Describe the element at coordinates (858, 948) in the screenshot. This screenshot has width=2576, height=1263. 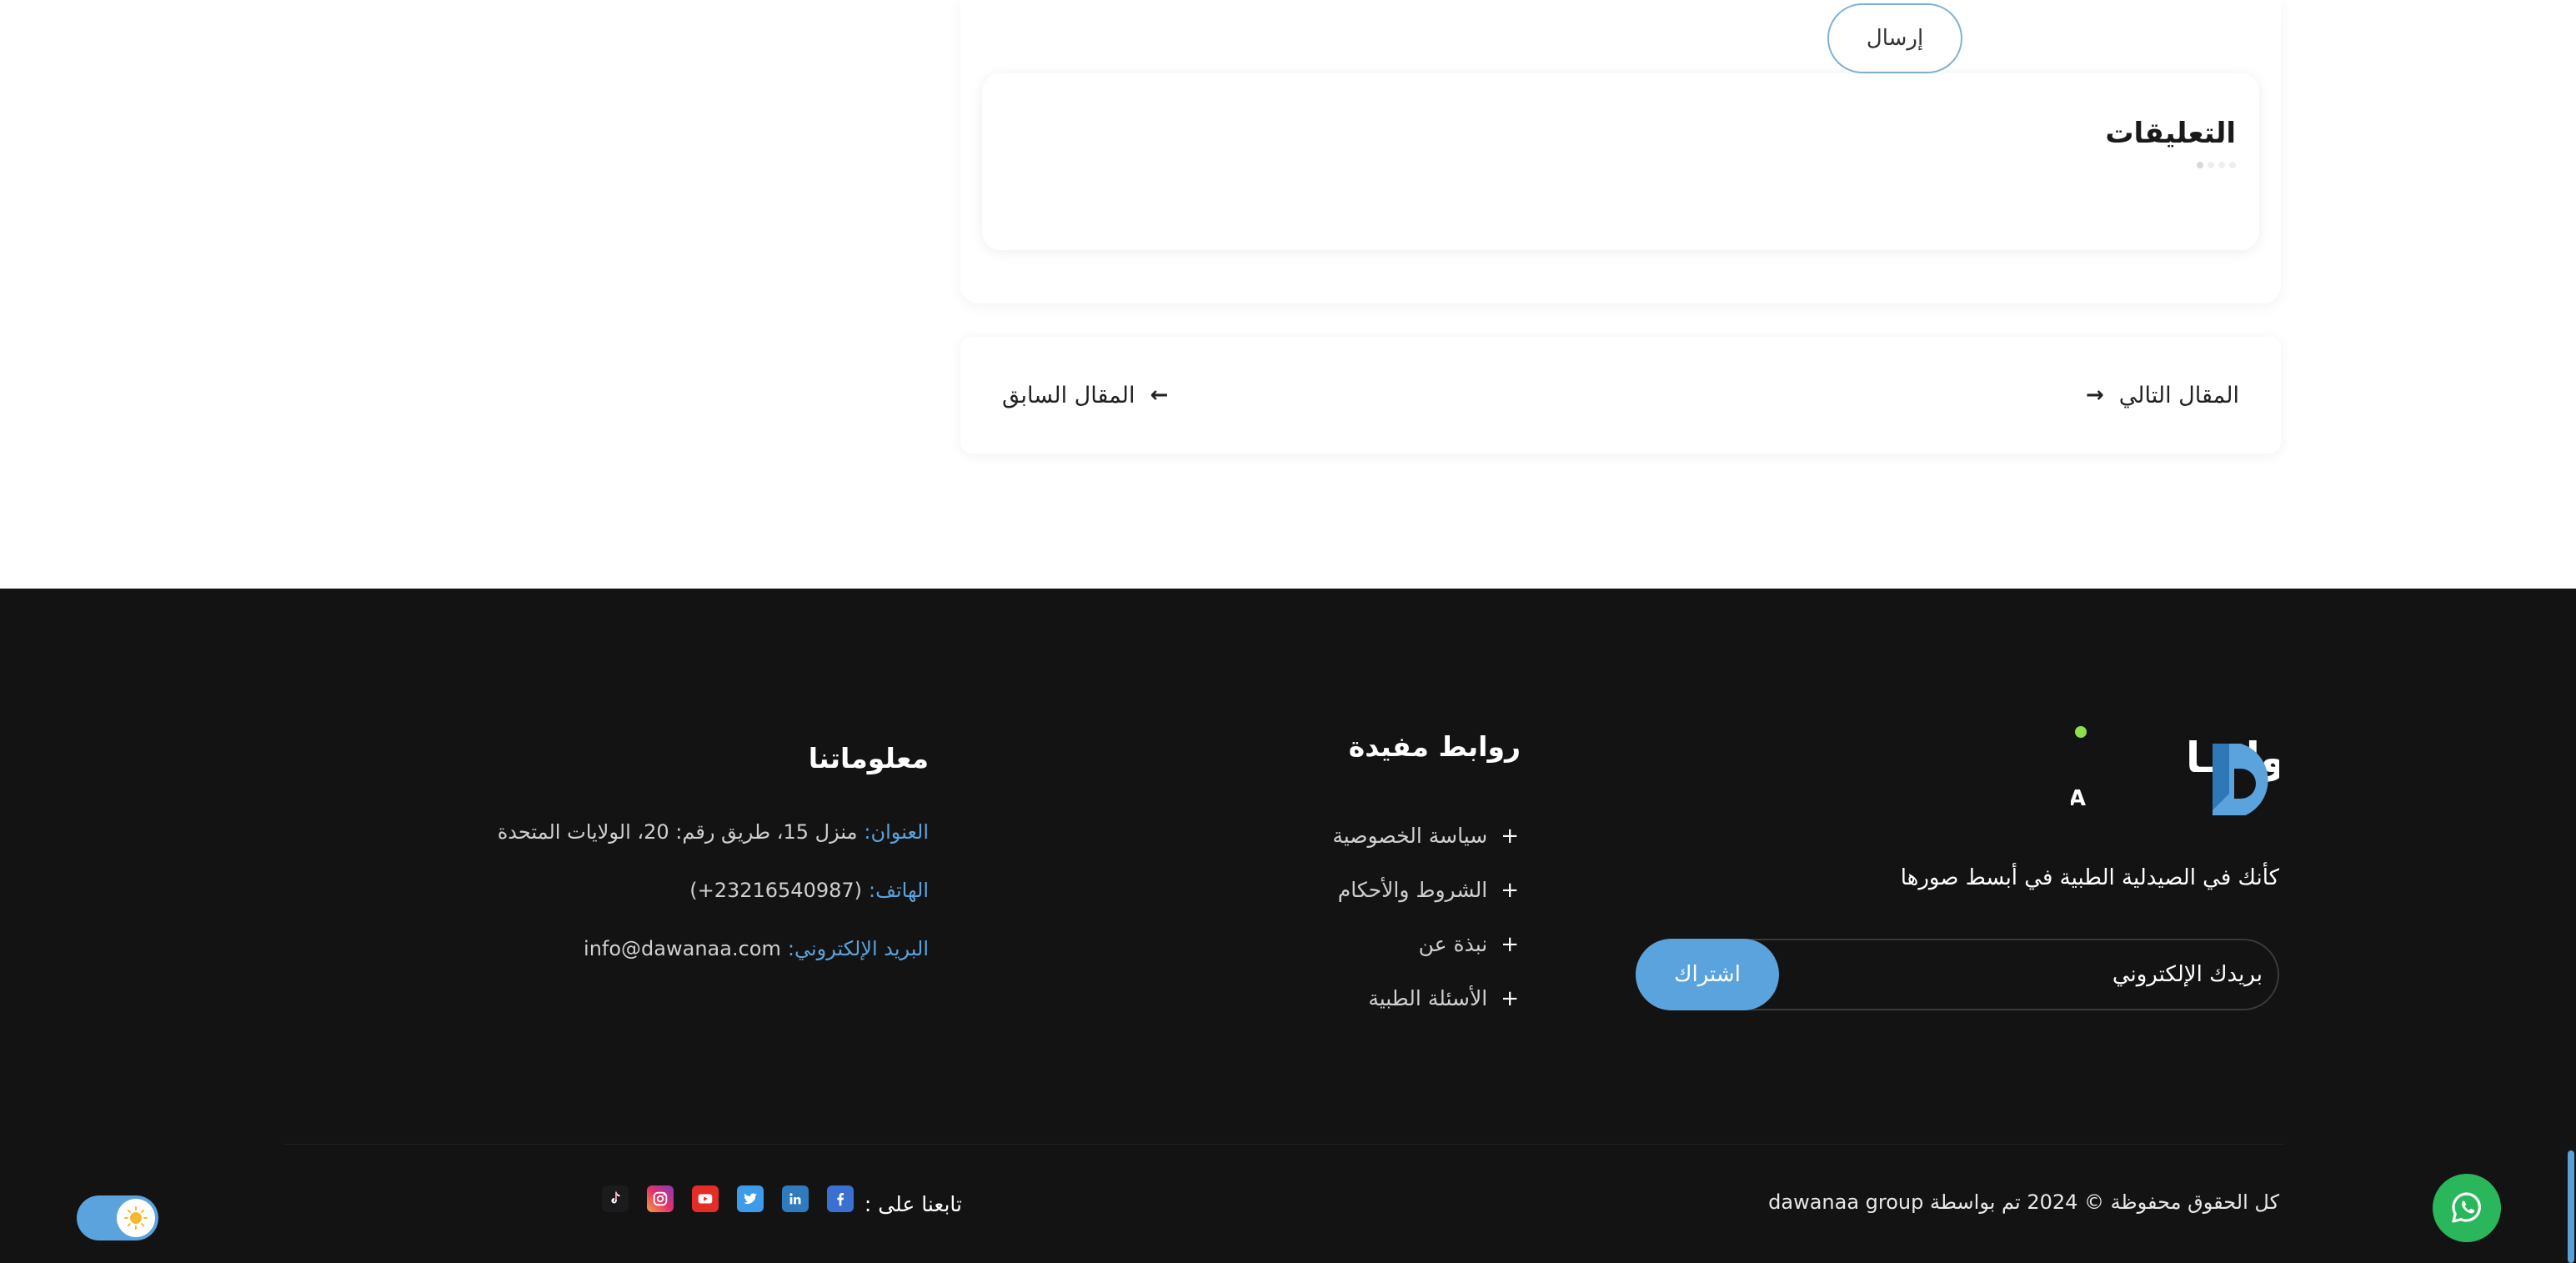
I see `email-label: البريد الإلكتروني:` at that location.